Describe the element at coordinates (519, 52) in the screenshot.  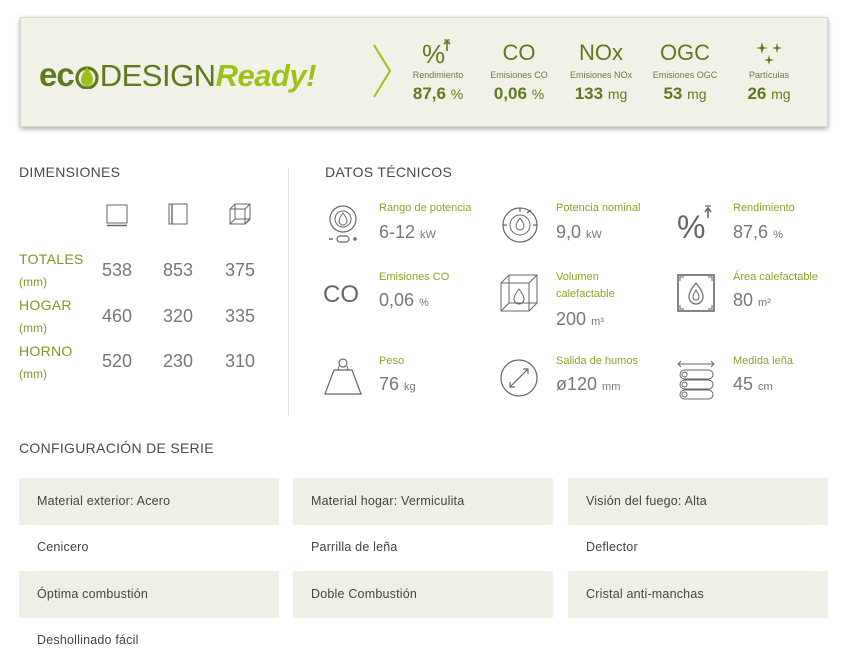
I see `co-text-icon: CO` at that location.